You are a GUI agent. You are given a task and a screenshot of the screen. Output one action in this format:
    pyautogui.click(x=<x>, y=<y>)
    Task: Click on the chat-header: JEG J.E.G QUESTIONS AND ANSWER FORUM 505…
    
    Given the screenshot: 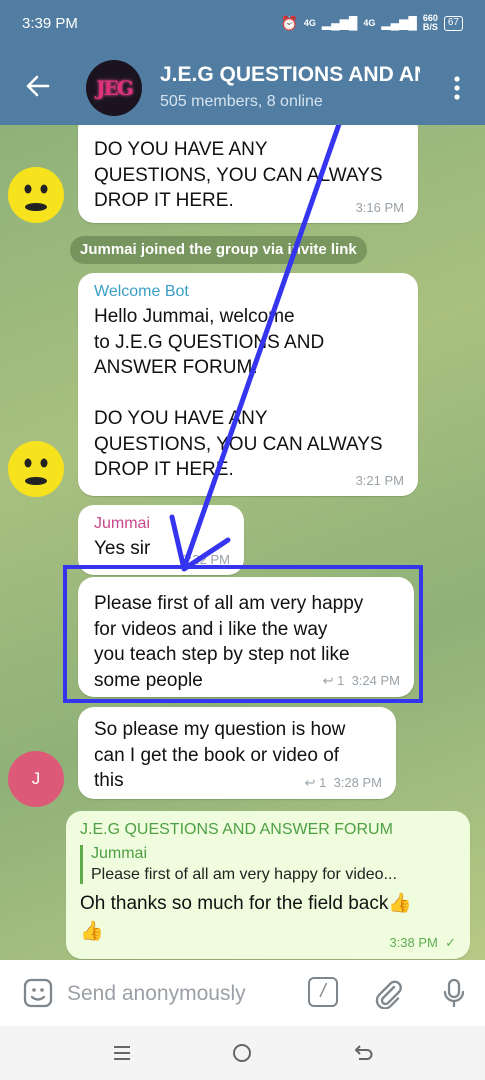 What is the action you would take?
    pyautogui.click(x=242, y=87)
    